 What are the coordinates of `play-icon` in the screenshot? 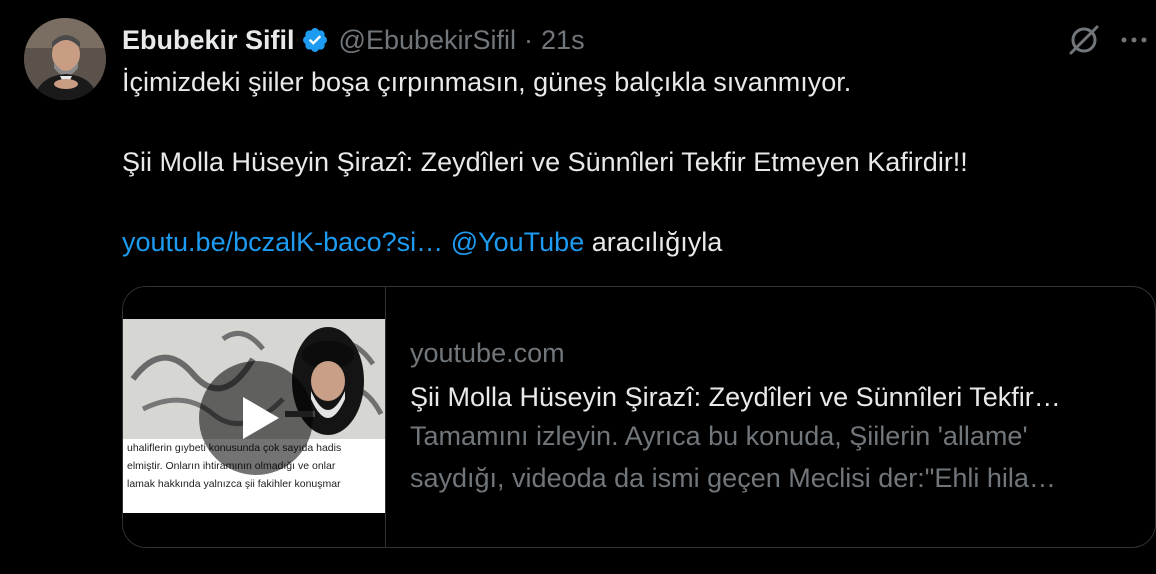 It's located at (261, 418).